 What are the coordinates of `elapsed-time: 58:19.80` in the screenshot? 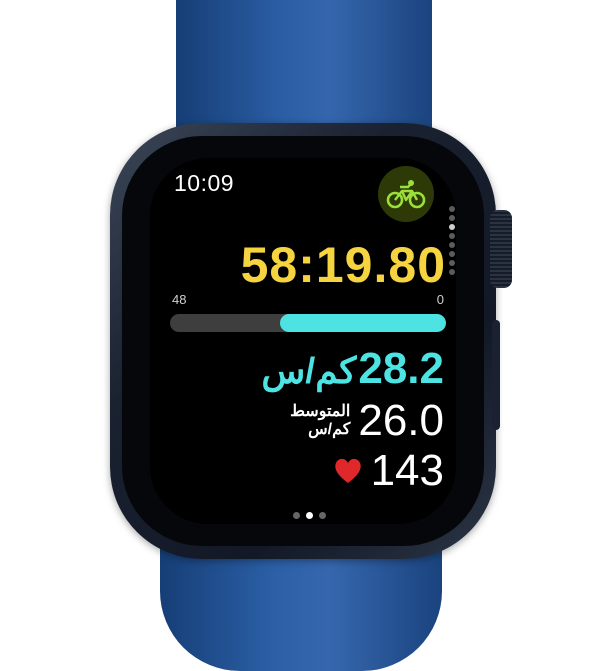 It's located at (343, 265).